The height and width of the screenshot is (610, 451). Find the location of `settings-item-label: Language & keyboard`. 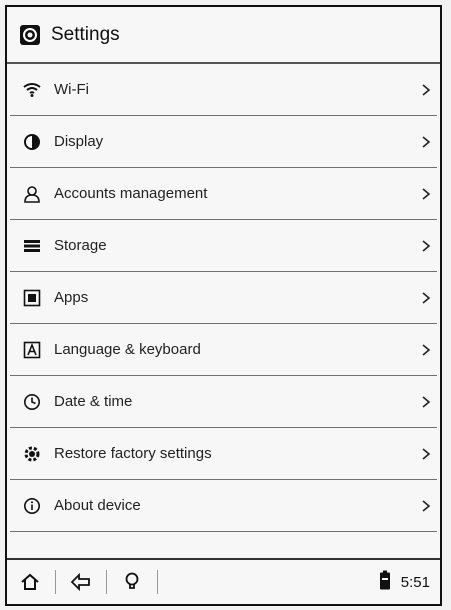

settings-item-label: Language & keyboard is located at coordinates (127, 349).